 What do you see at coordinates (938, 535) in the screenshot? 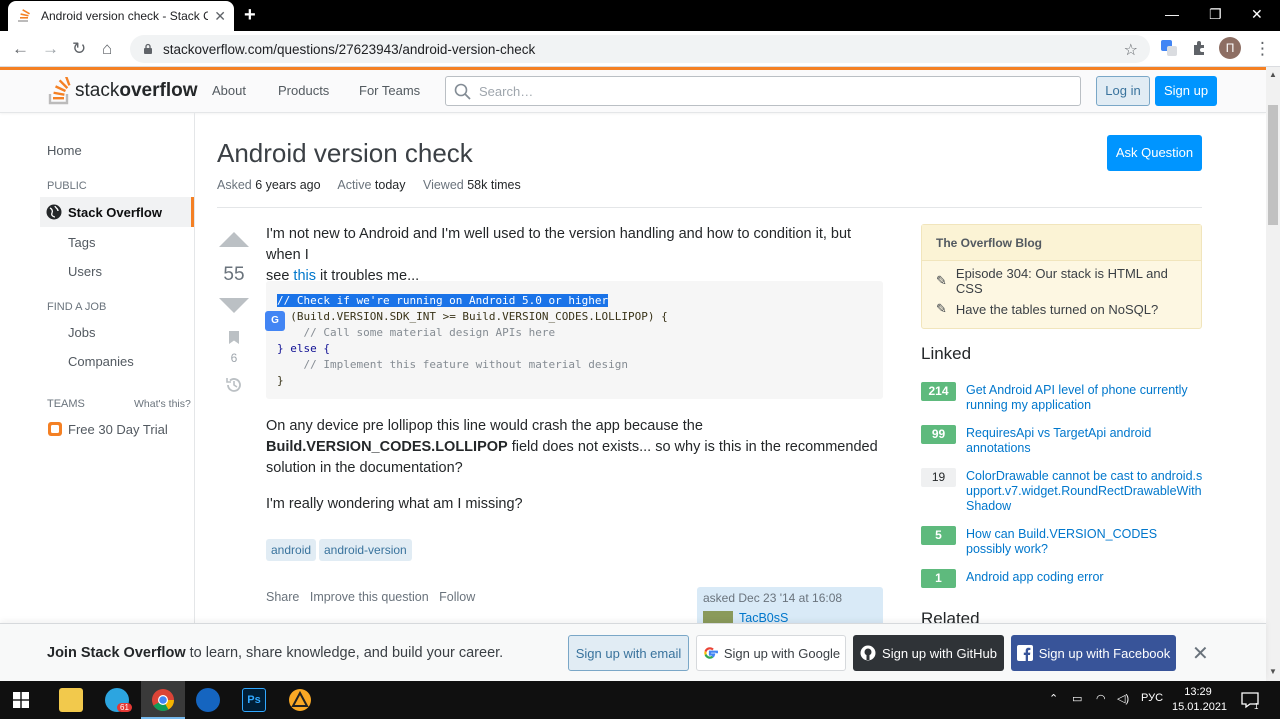
I see `linked-score: 5` at bounding box center [938, 535].